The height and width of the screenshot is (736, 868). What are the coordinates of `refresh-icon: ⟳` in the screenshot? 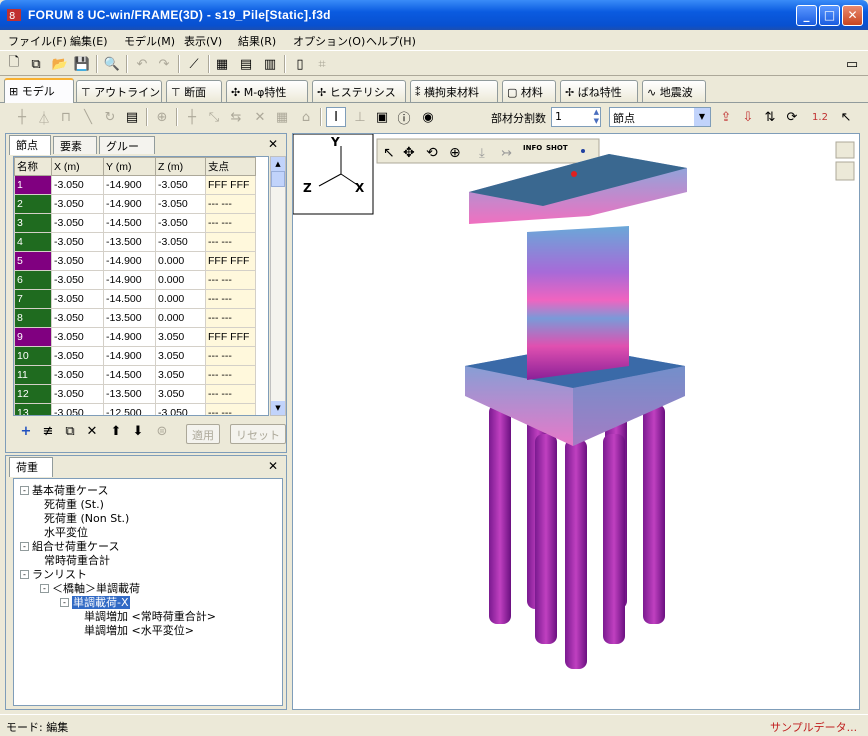 It's located at (792, 117).